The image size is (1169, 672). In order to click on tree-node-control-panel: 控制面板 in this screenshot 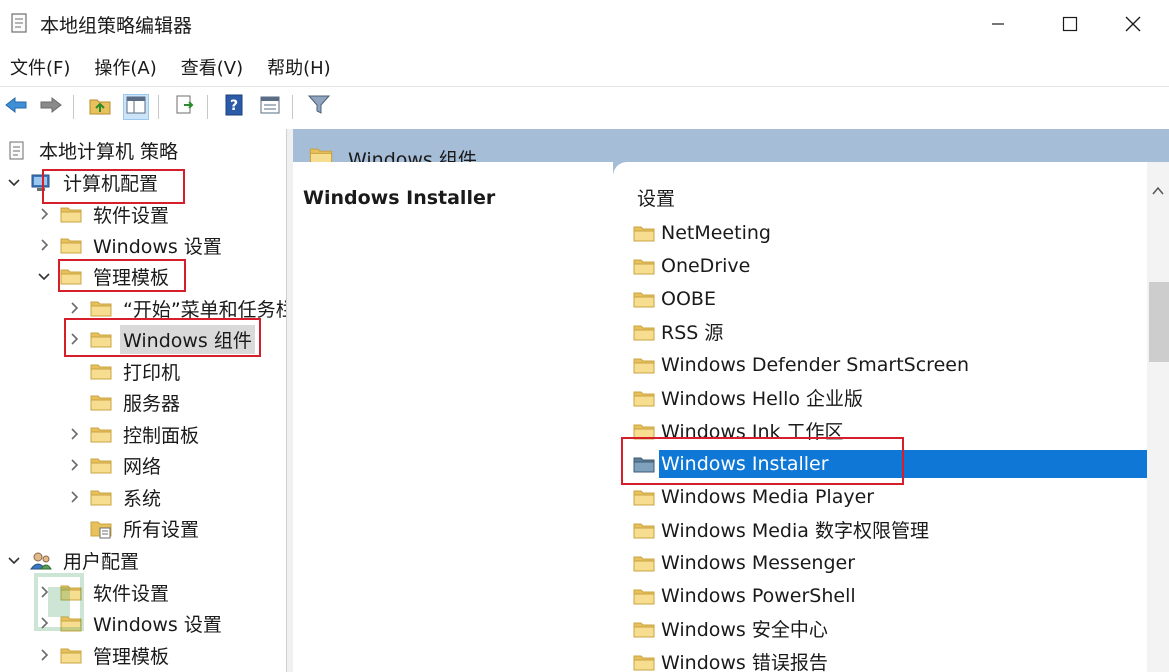, I will do `click(134, 434)`.